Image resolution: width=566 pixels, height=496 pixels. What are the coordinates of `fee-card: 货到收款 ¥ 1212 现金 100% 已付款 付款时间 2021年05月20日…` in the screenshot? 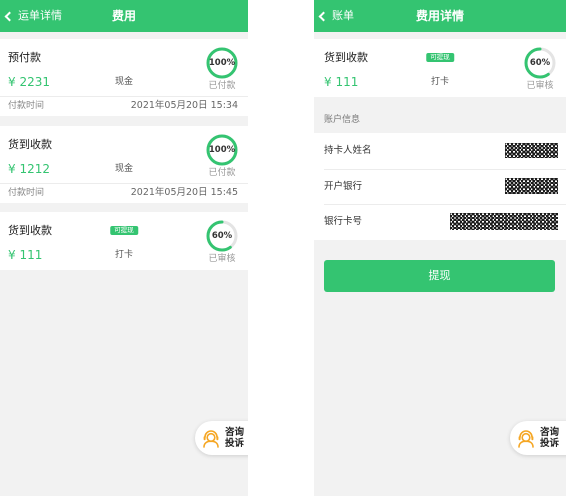 It's located at (124, 164).